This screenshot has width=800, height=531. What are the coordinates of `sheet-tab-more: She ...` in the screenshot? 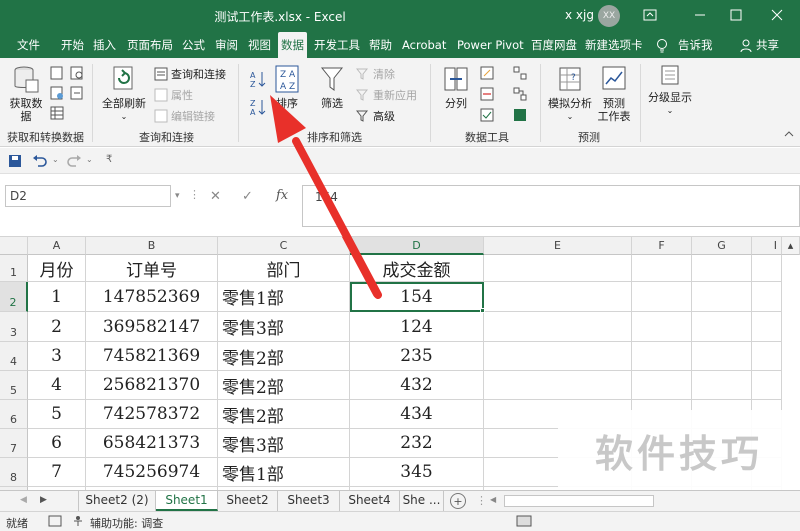 It's located at (422, 501).